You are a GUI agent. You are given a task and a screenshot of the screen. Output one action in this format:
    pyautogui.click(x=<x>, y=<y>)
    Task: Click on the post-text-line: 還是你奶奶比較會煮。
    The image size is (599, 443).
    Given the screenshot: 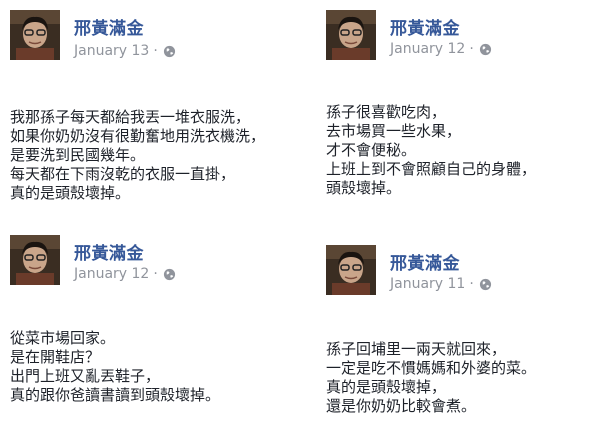 What is the action you would take?
    pyautogui.click(x=401, y=406)
    